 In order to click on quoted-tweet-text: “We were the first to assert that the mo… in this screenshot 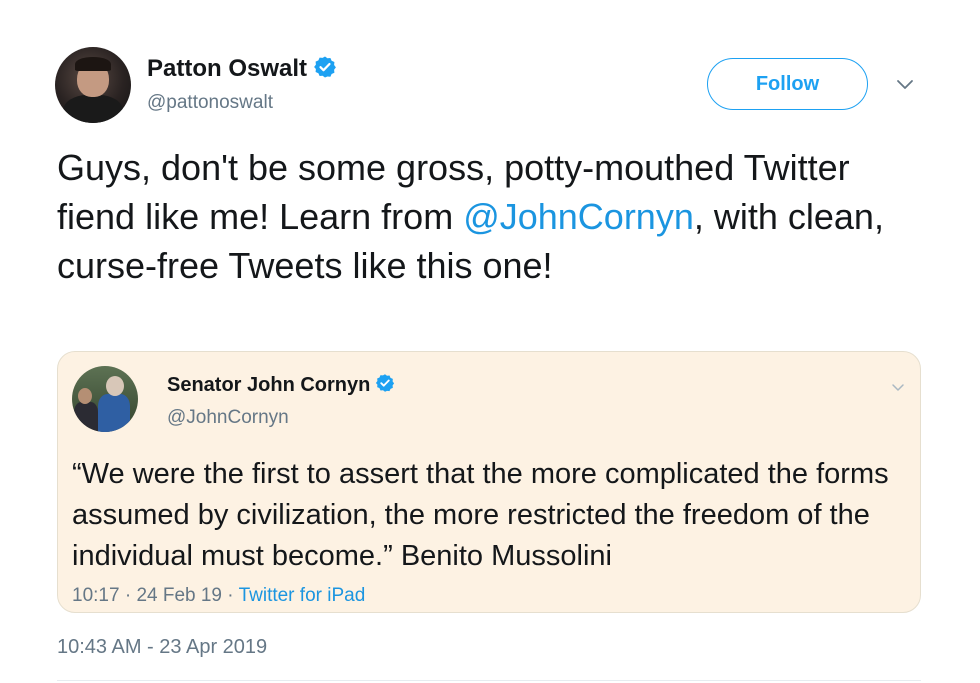, I will do `click(480, 515)`.